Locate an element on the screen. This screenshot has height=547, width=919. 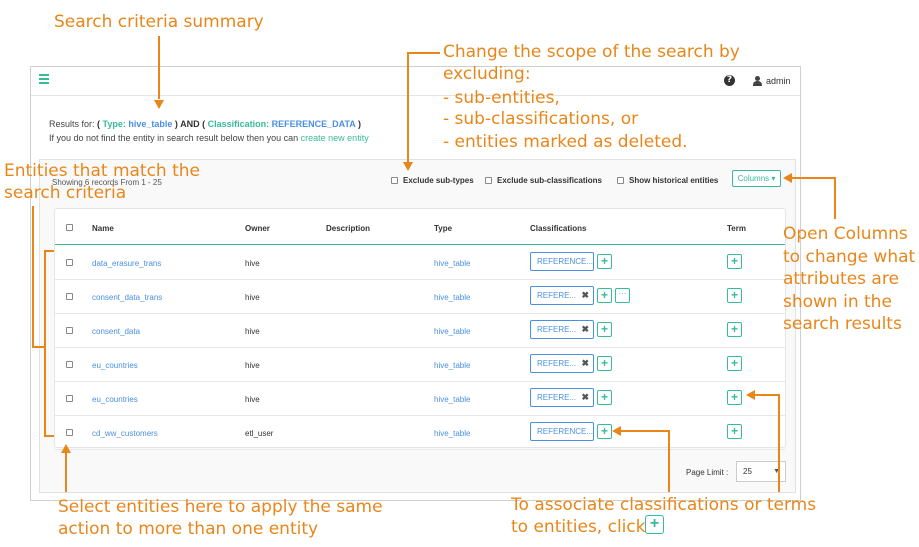
entity-name-link: data_erasure_trans is located at coordinates (126, 263).